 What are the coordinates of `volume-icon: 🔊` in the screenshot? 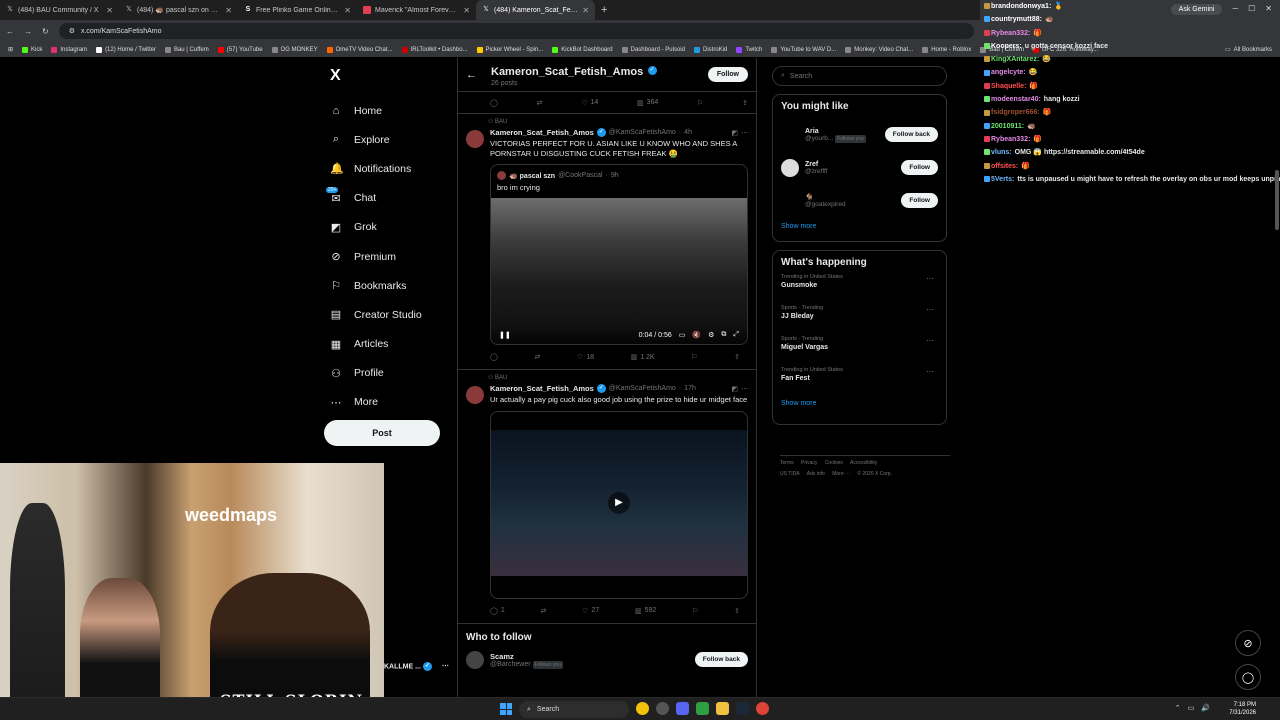 It's located at (1205, 708).